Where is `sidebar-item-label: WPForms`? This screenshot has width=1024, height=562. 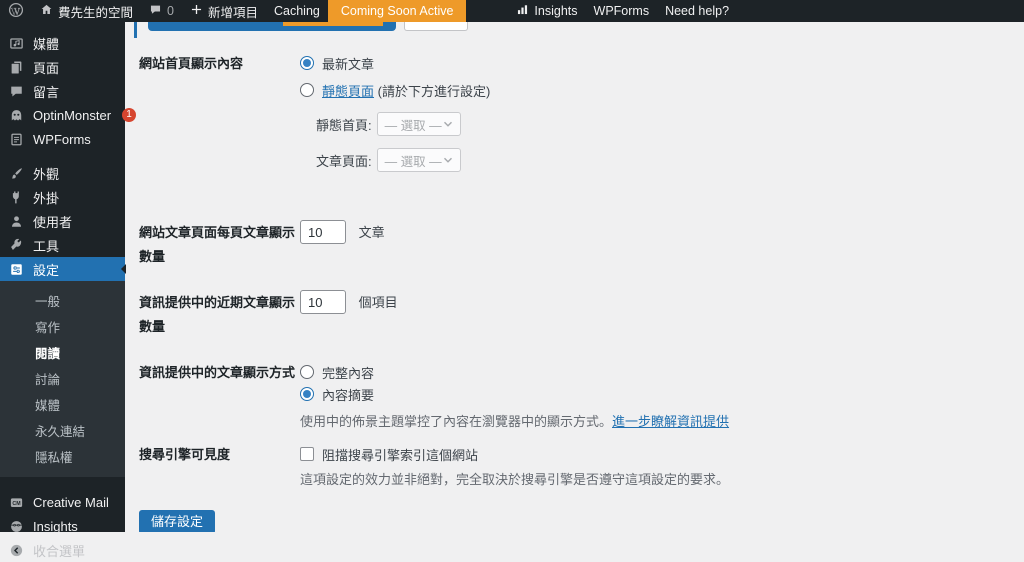 sidebar-item-label: WPForms is located at coordinates (62, 139).